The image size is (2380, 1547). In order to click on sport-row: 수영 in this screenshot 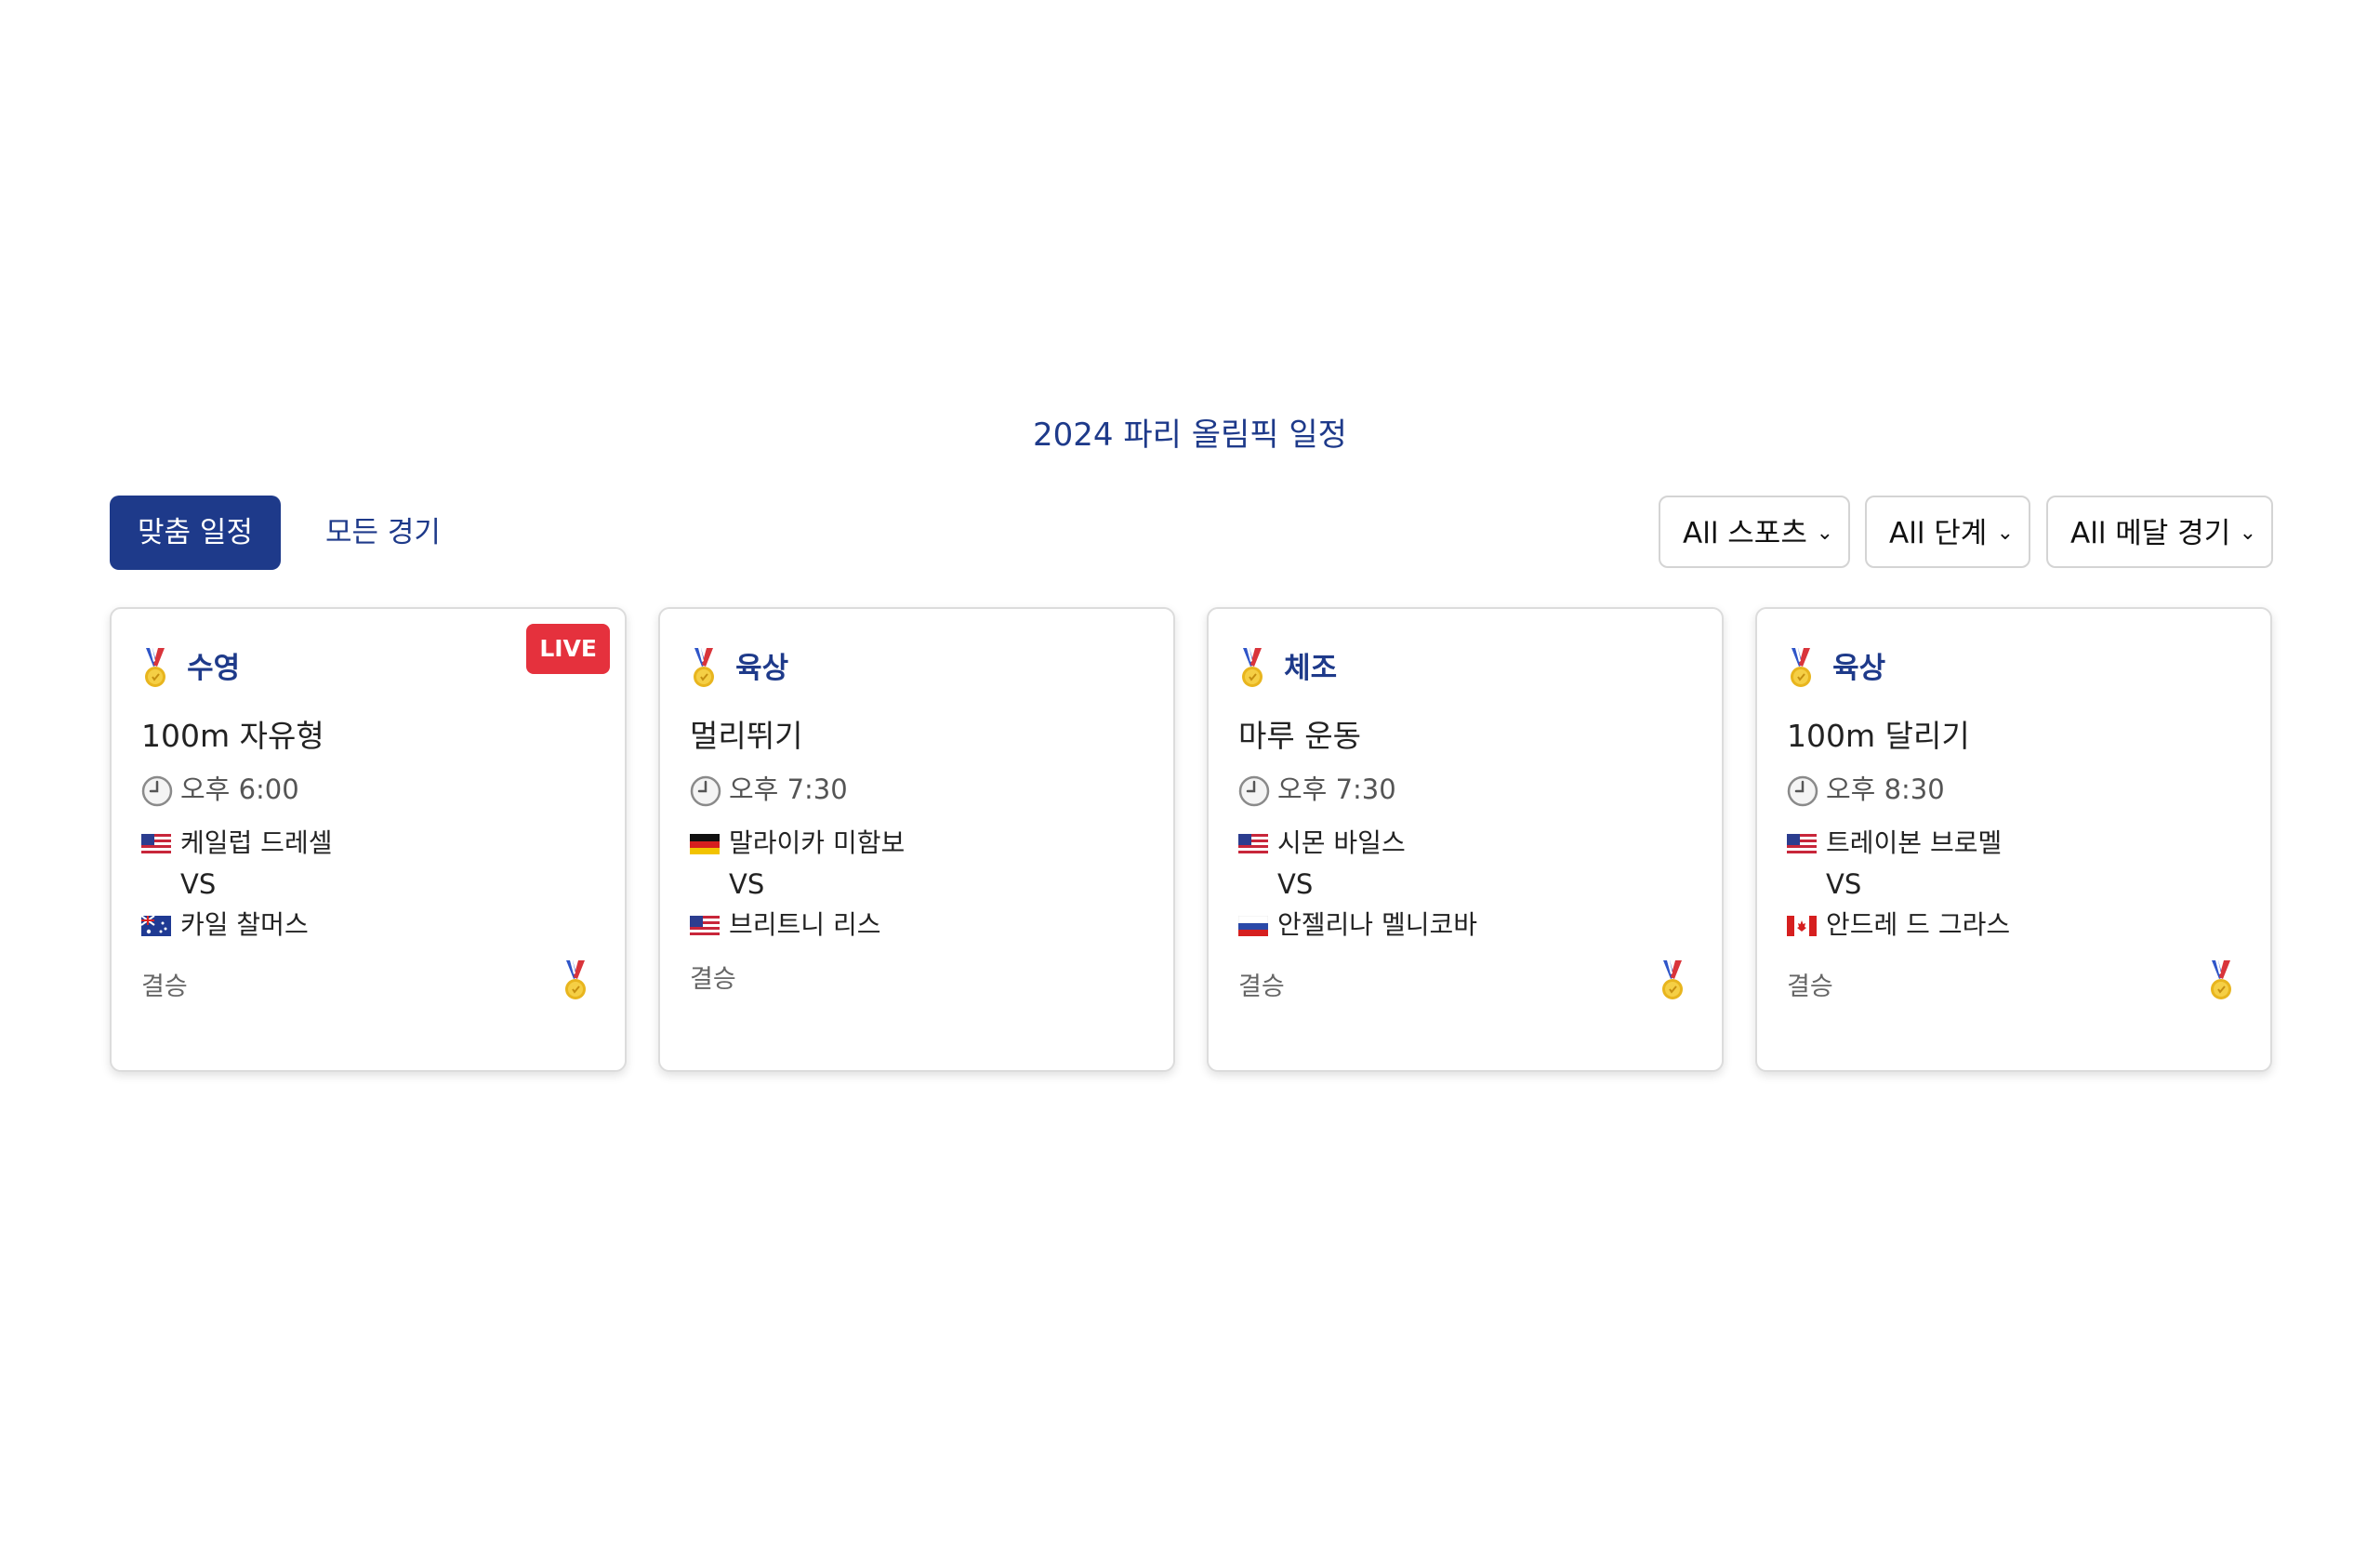, I will do `click(190, 667)`.